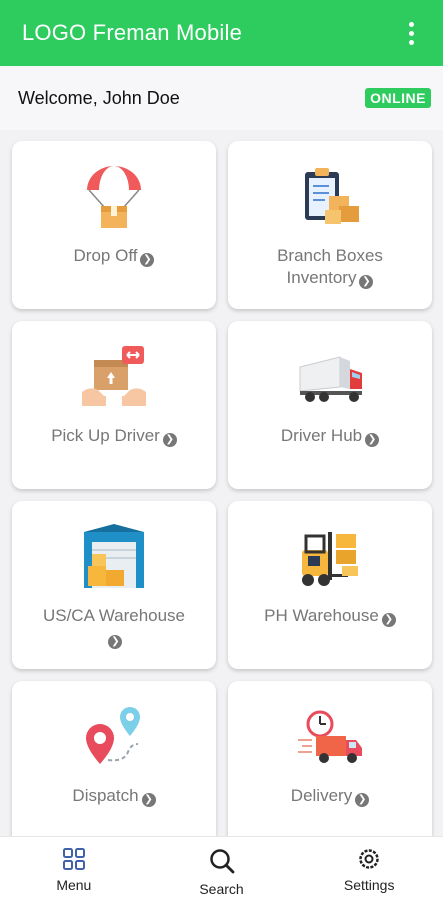 This screenshot has width=443, height=900. I want to click on card-drop-off: Drop Off ❯, so click(114, 225).